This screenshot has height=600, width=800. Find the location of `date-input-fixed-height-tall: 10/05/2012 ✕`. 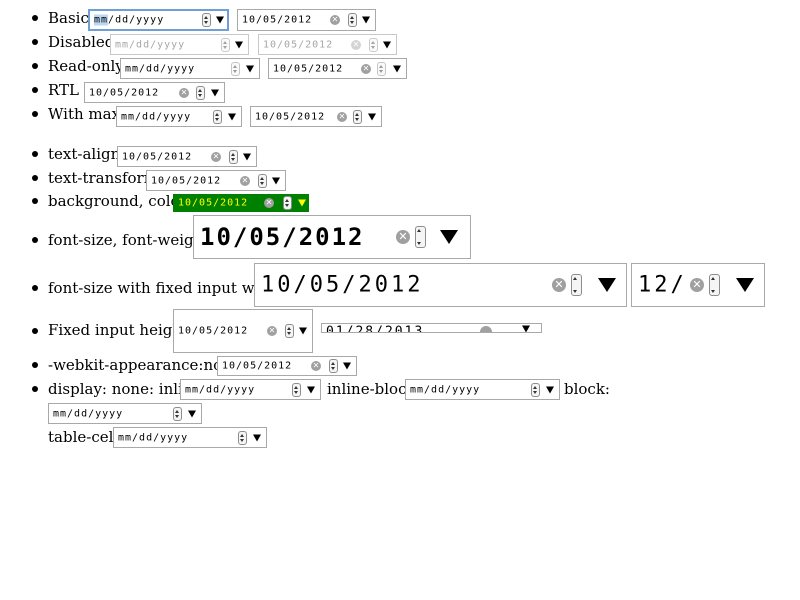

date-input-fixed-height-tall: 10/05/2012 ✕ is located at coordinates (243, 331).